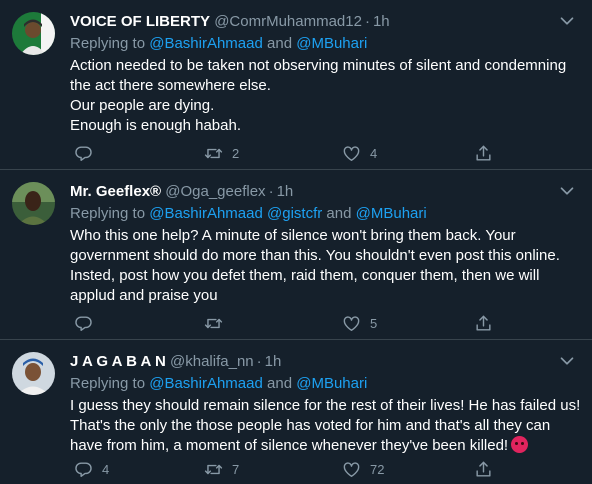 The image size is (592, 484). Describe the element at coordinates (155, 125) in the screenshot. I see `tweet-paragraph: Enough is enough habah.` at that location.